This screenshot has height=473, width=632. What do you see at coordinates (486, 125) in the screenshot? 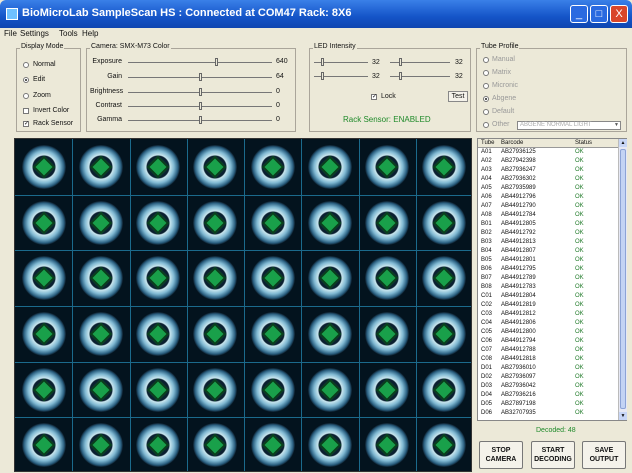
I see `radio-other` at bounding box center [486, 125].